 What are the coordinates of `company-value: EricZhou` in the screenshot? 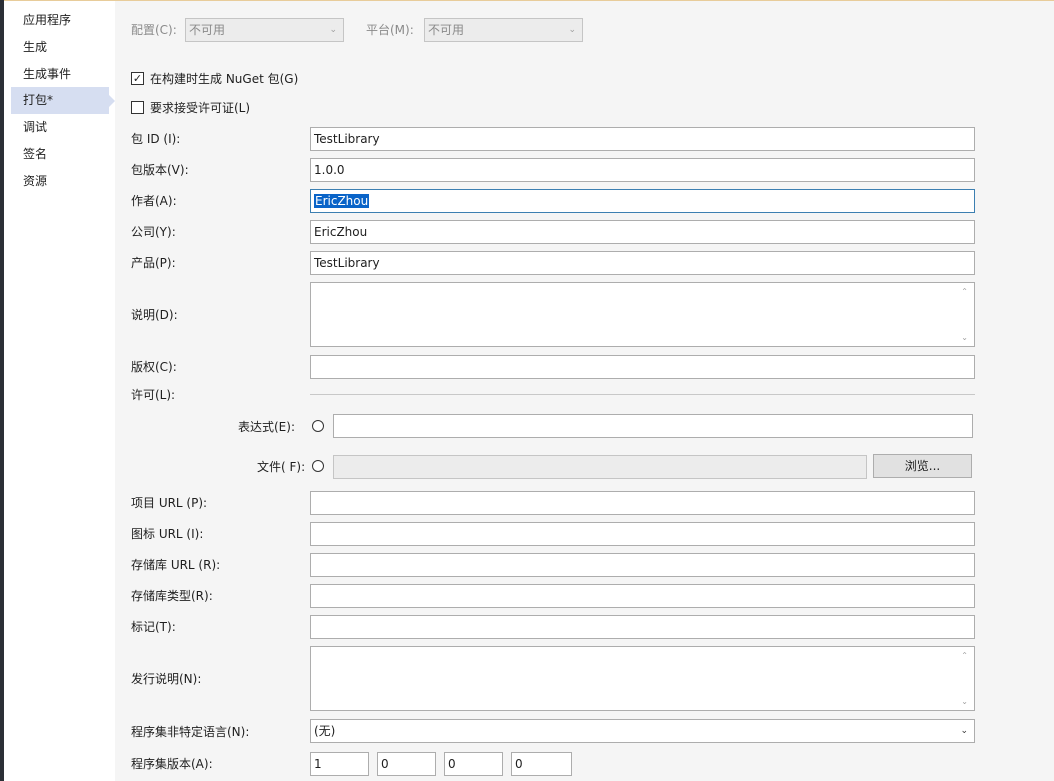 It's located at (341, 232).